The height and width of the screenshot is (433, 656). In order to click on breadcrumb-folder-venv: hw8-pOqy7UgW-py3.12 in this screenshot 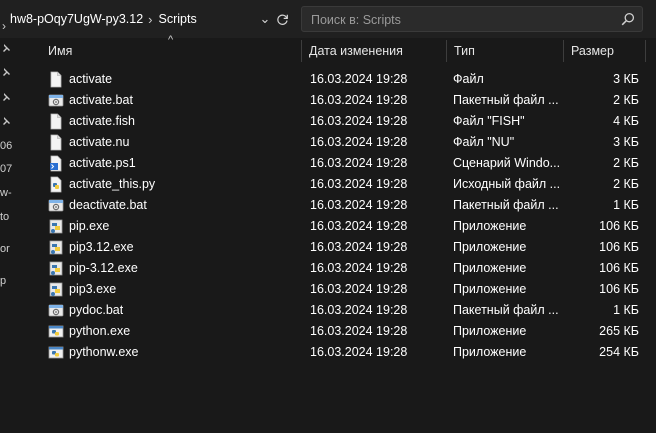, I will do `click(76, 19)`.